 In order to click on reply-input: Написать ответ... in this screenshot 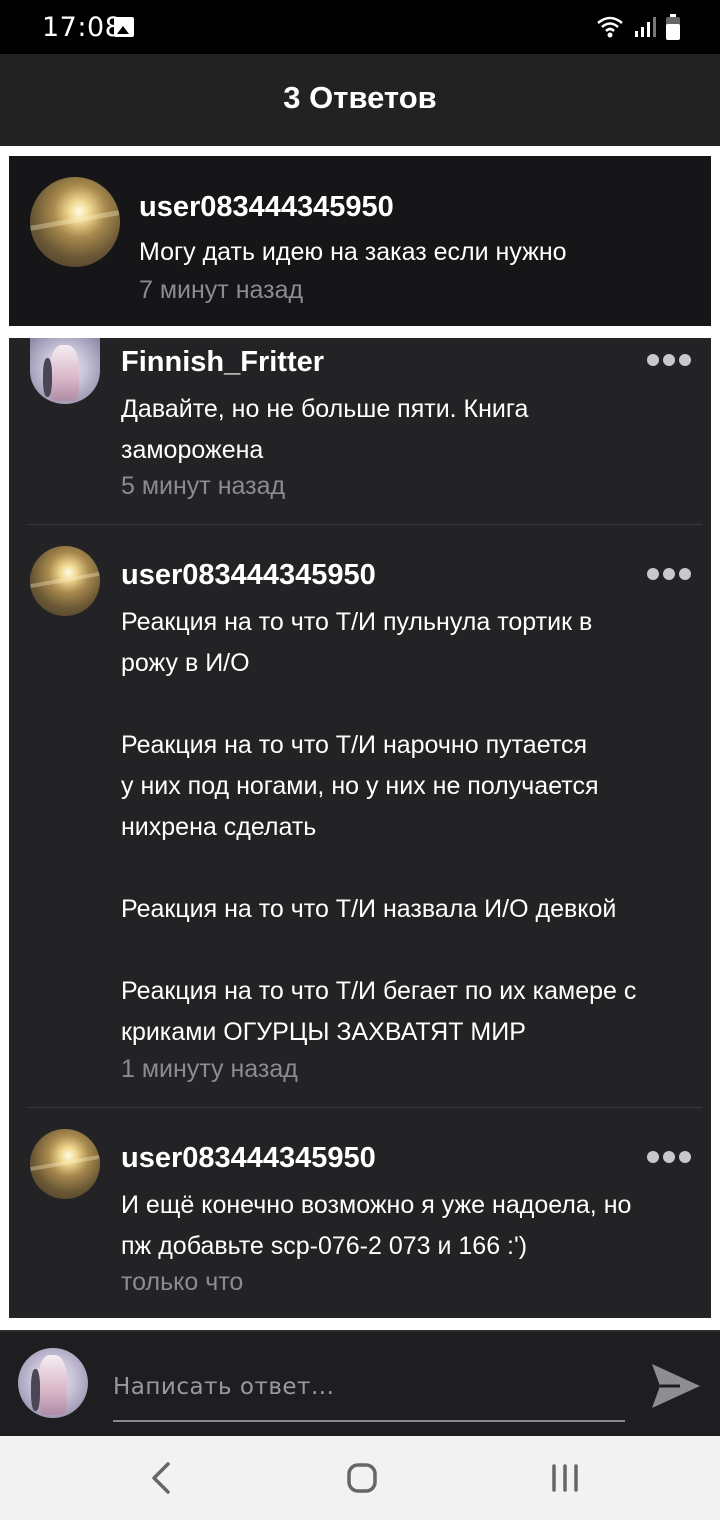, I will do `click(369, 1390)`.